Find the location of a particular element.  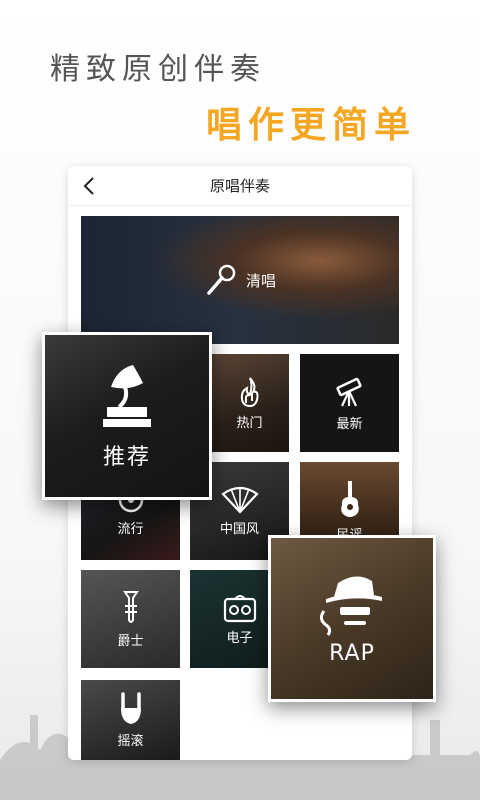

category-label: RAP is located at coordinates (352, 653).